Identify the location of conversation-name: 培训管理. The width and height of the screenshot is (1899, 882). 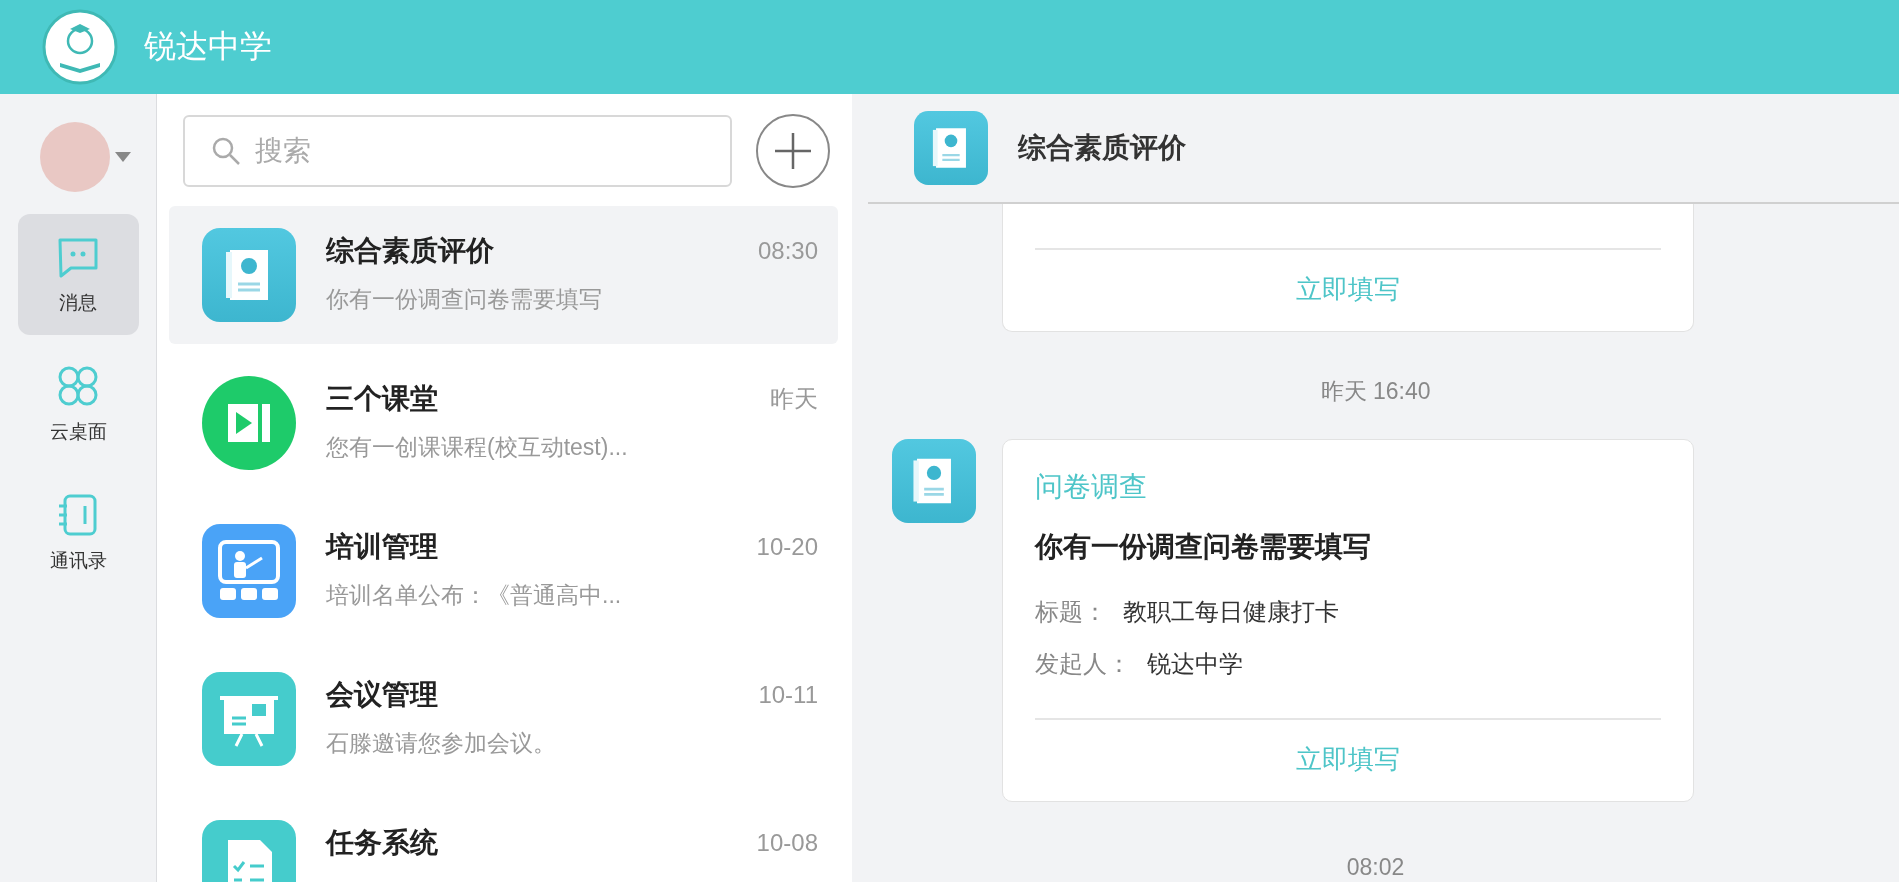
(382, 547).